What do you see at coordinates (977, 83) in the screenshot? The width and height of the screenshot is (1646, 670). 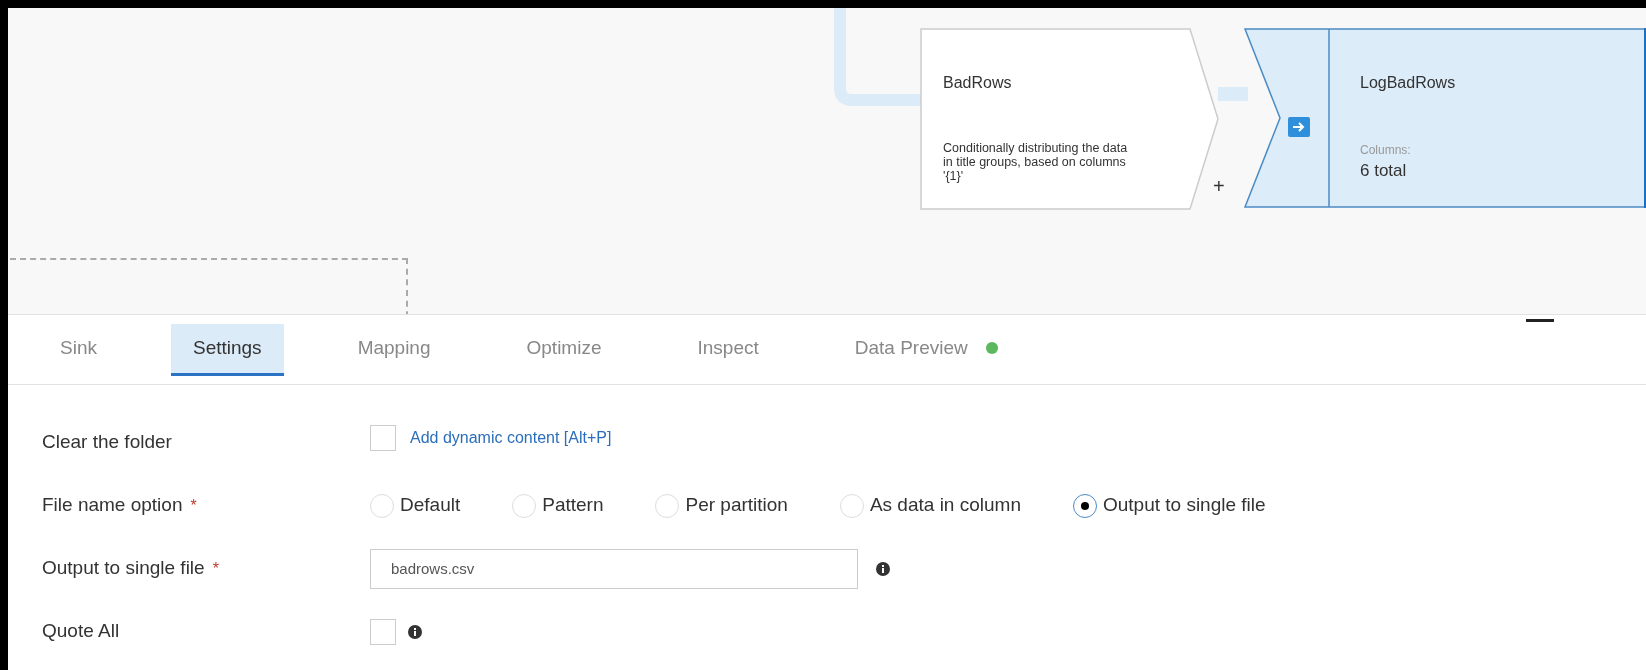 I see `node-title: BadRows` at bounding box center [977, 83].